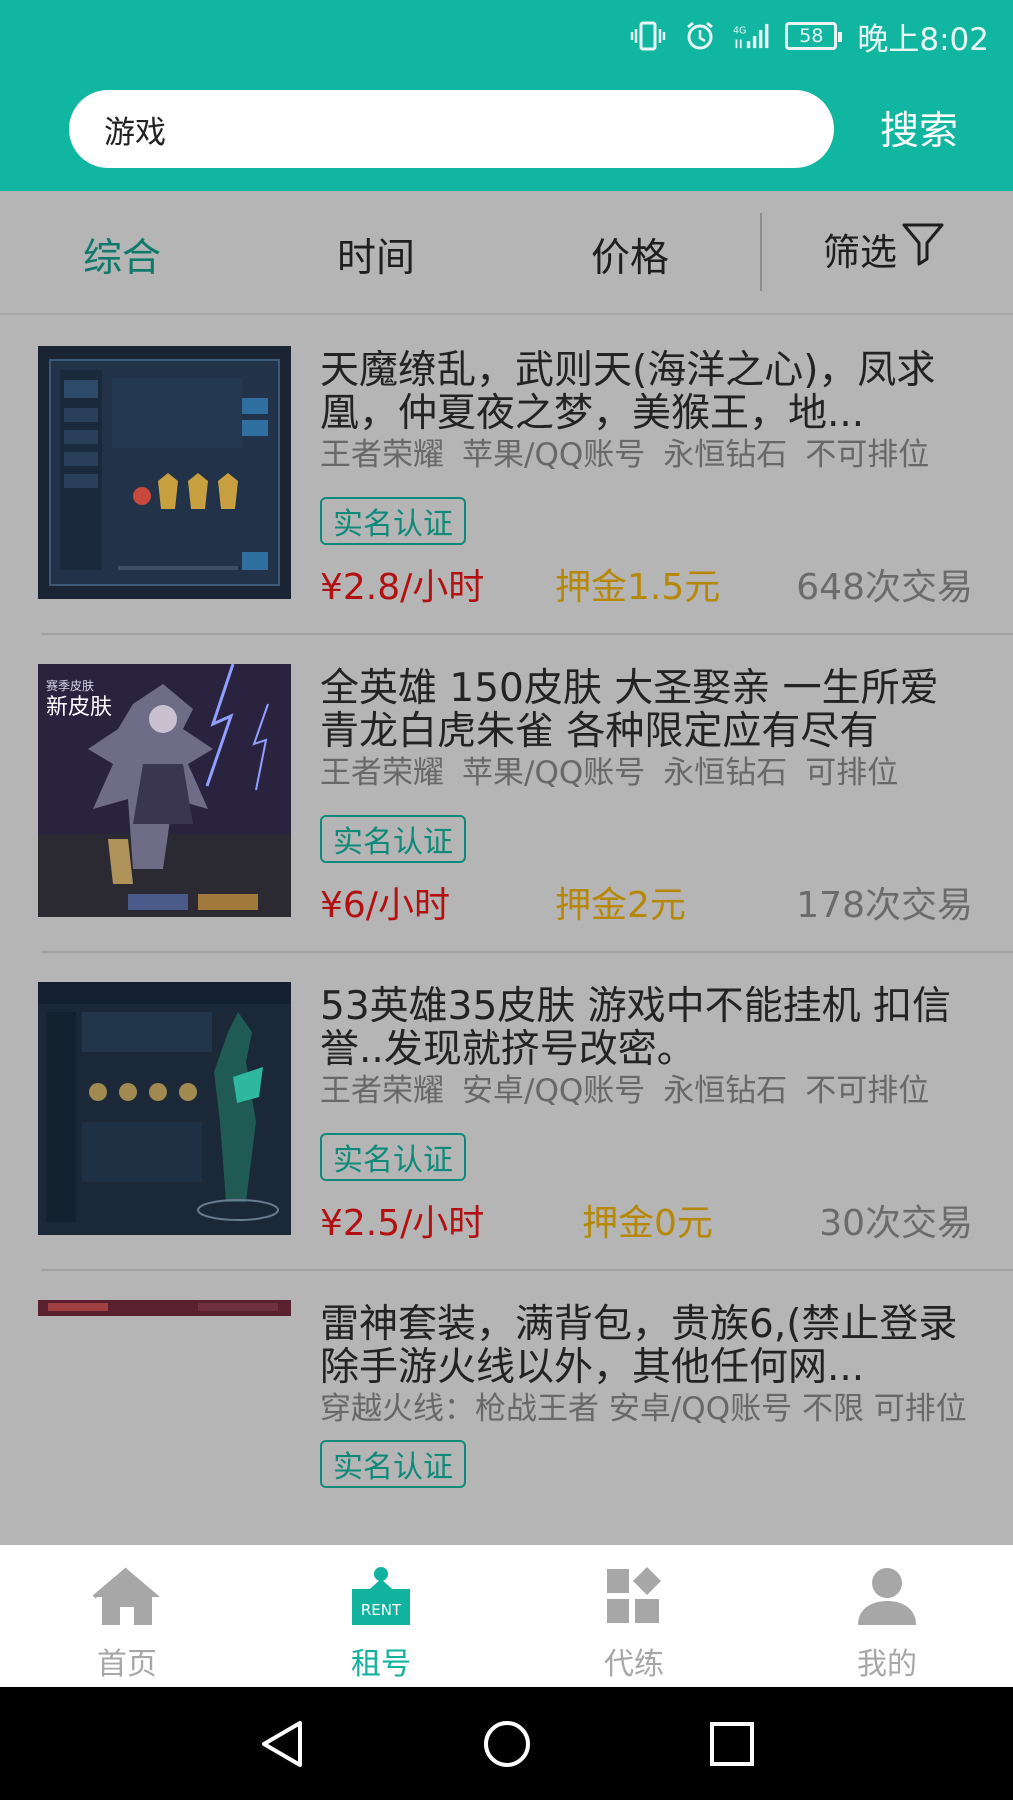 The width and height of the screenshot is (1013, 1800). What do you see at coordinates (629, 710) in the screenshot?
I see `listing-title: 全英雄 150皮肤 大圣娶亲 一生所爱 青龙白虎朱雀 各种限定应有尽有` at bounding box center [629, 710].